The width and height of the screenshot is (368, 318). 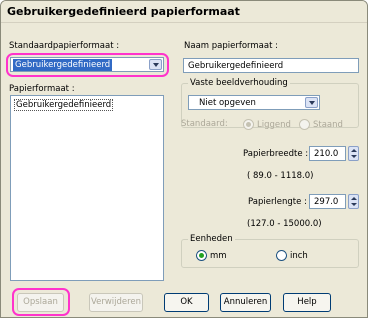 I want to click on paper-width-label: Papierbreedte :, so click(x=276, y=154).